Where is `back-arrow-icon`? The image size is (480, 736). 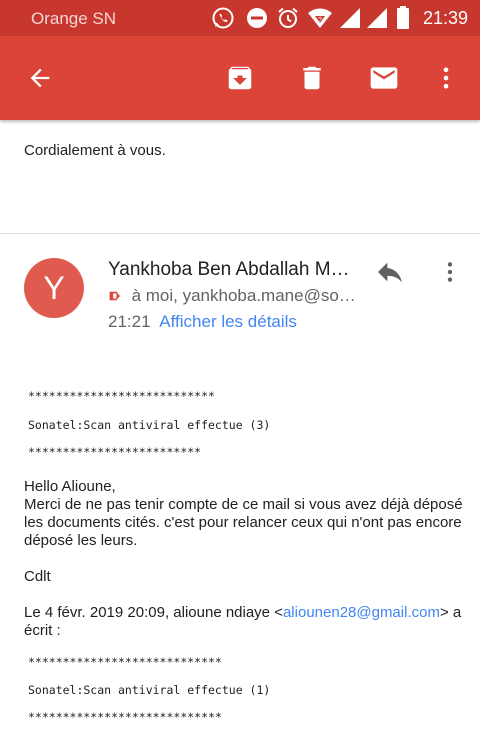
back-arrow-icon is located at coordinates (40, 78).